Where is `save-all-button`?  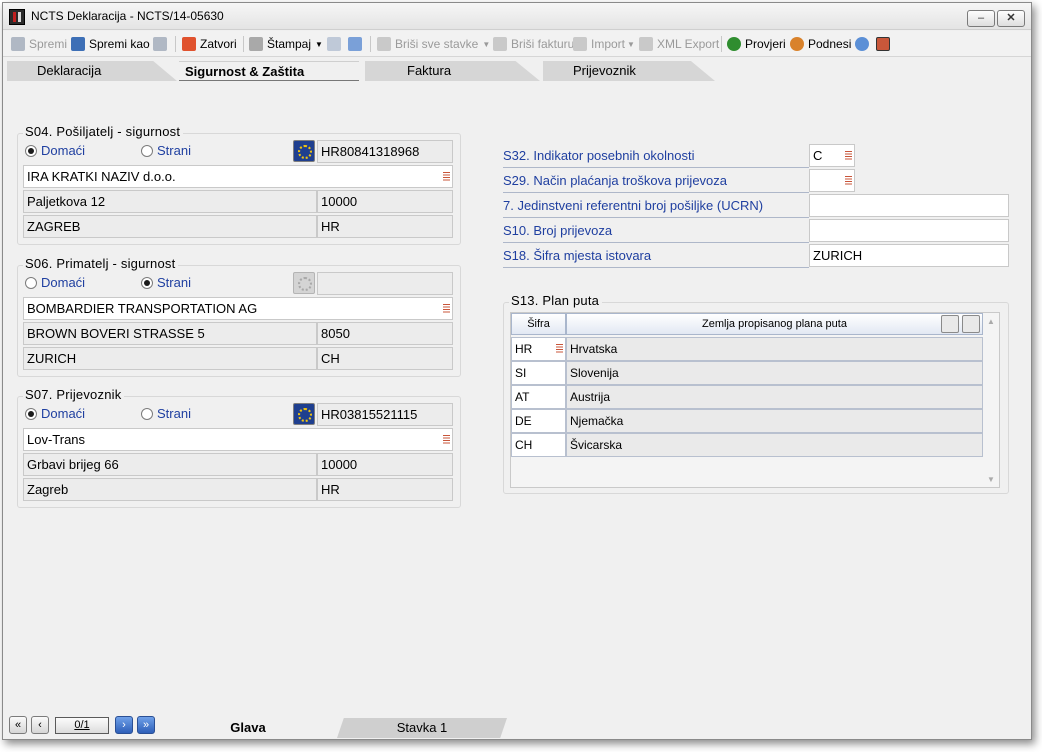 save-all-button is located at coordinates (162, 44).